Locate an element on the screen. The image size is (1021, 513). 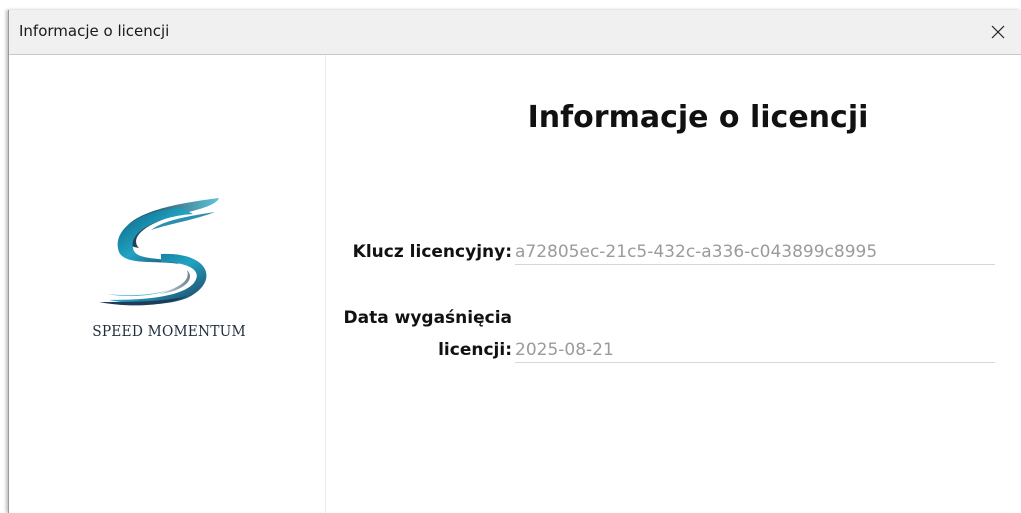
close-button is located at coordinates (998, 32).